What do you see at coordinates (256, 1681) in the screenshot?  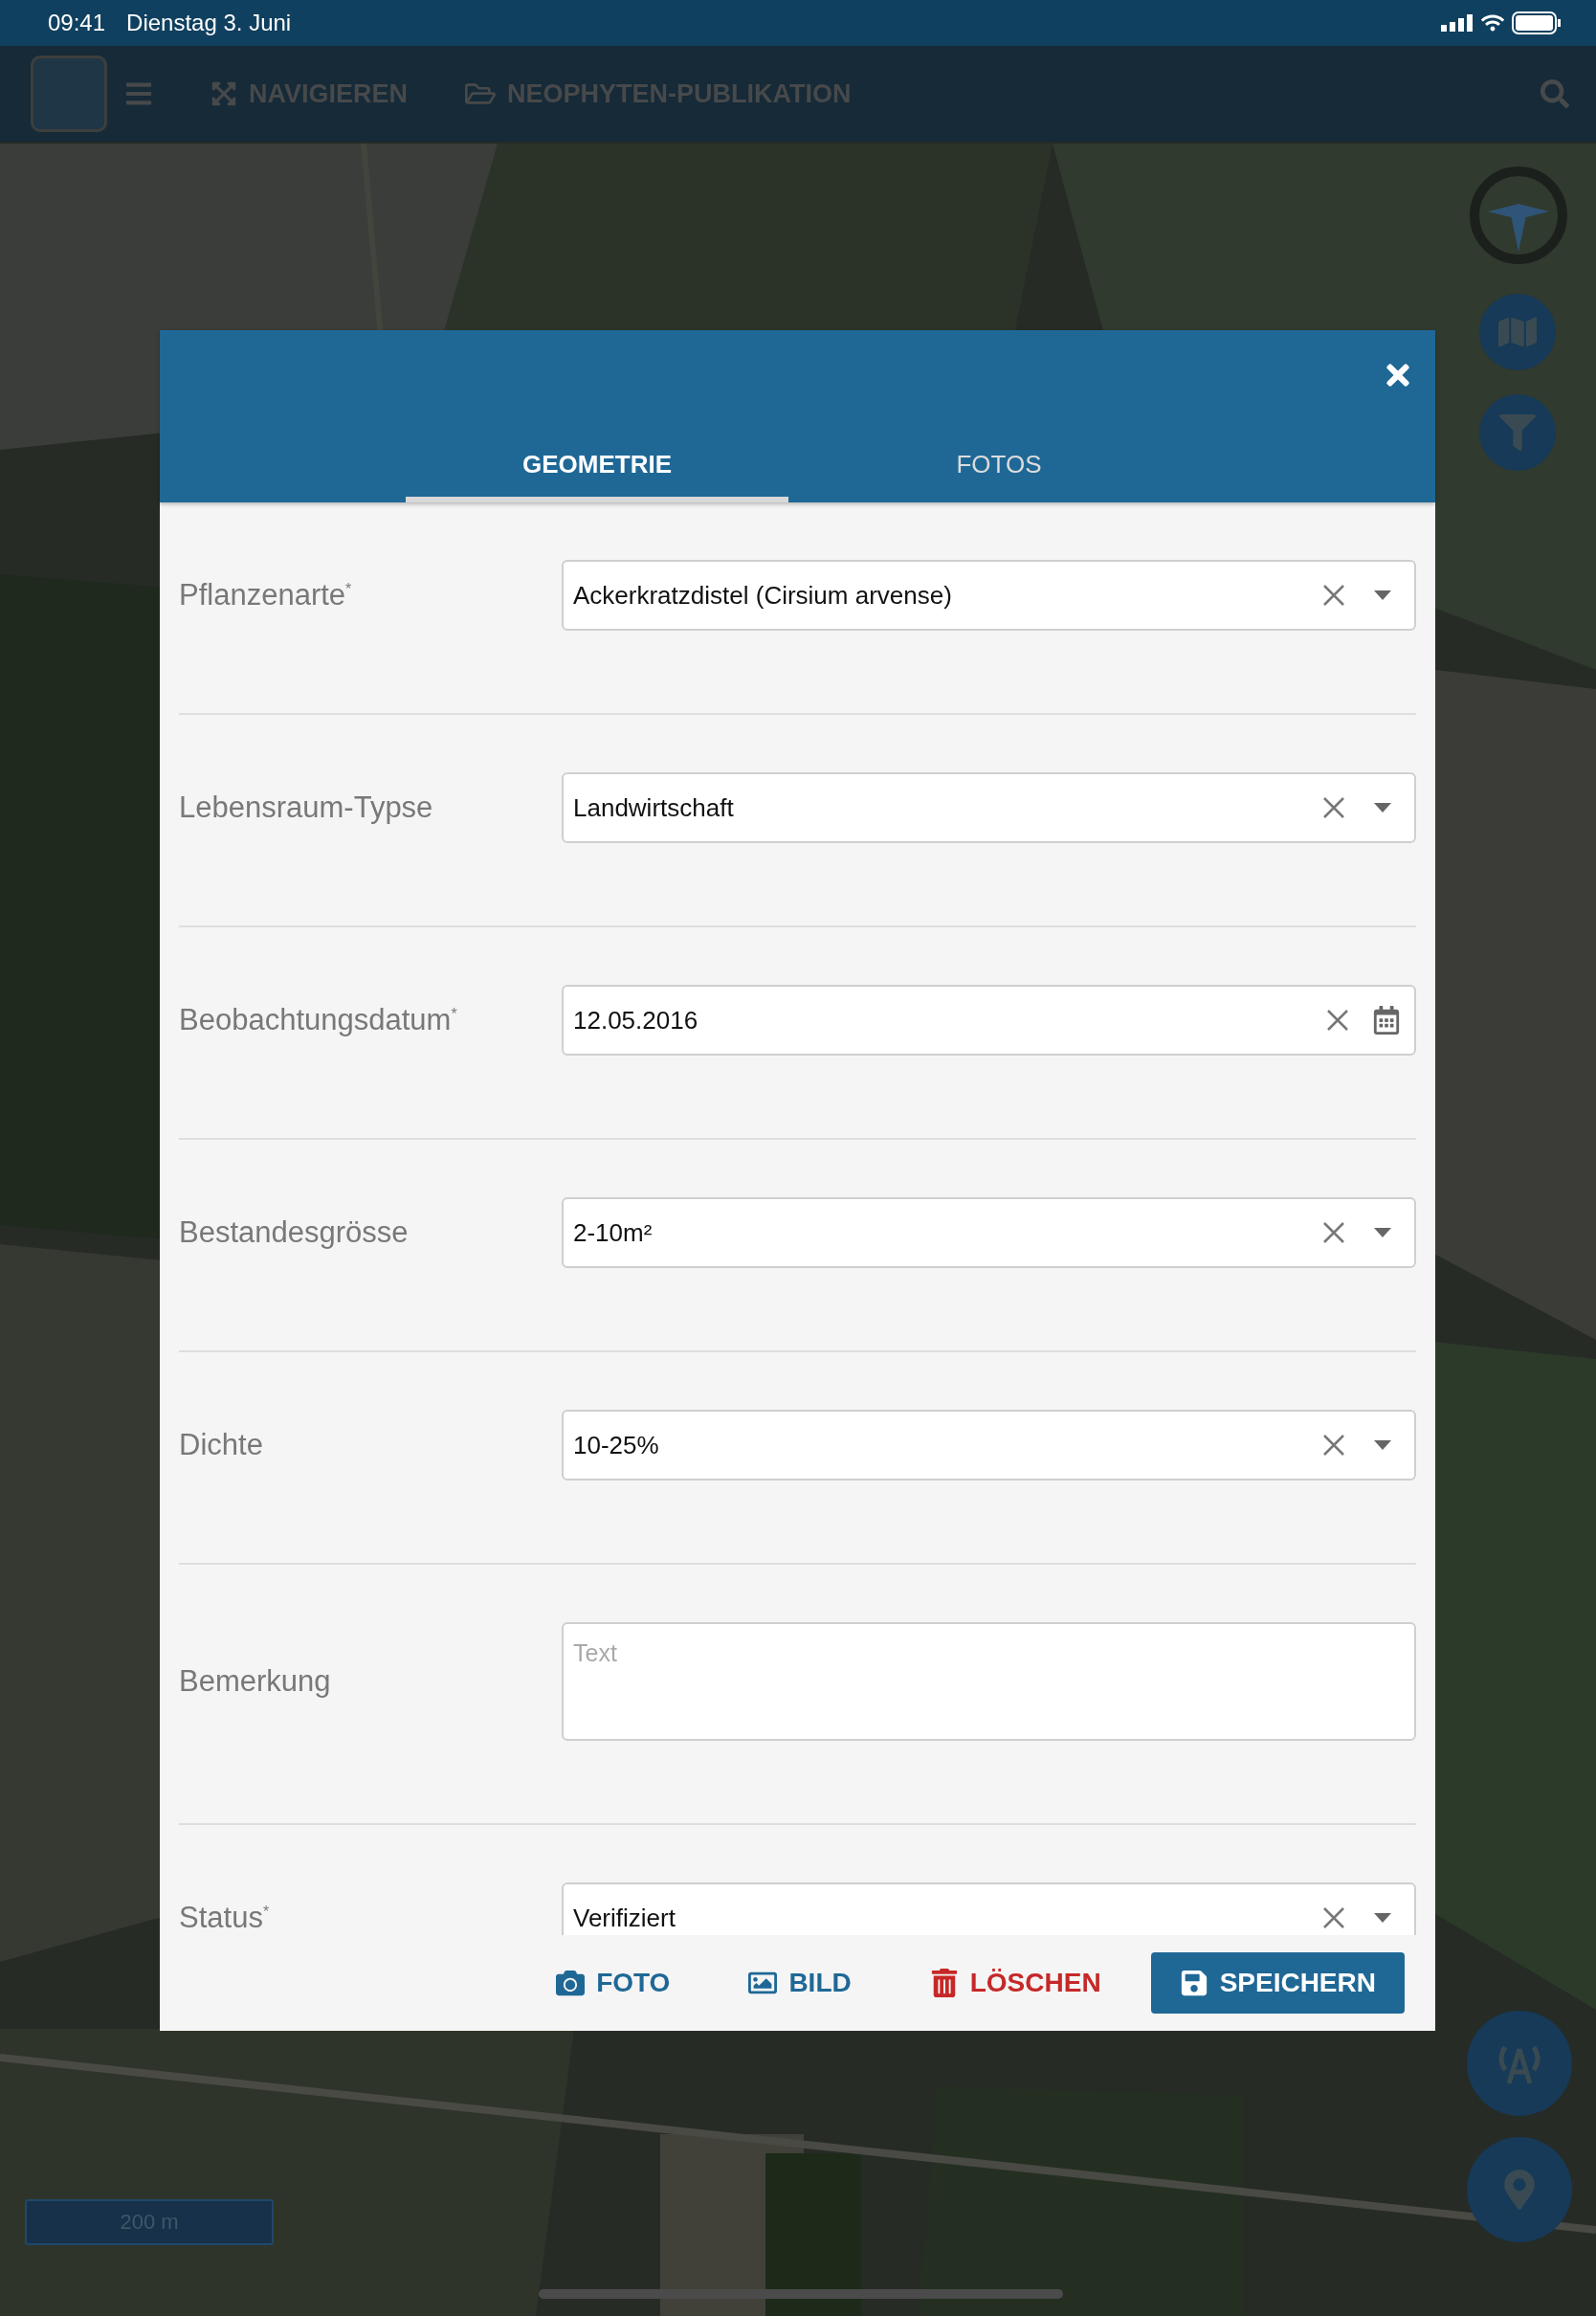 I see `field-label: Bemerkung` at bounding box center [256, 1681].